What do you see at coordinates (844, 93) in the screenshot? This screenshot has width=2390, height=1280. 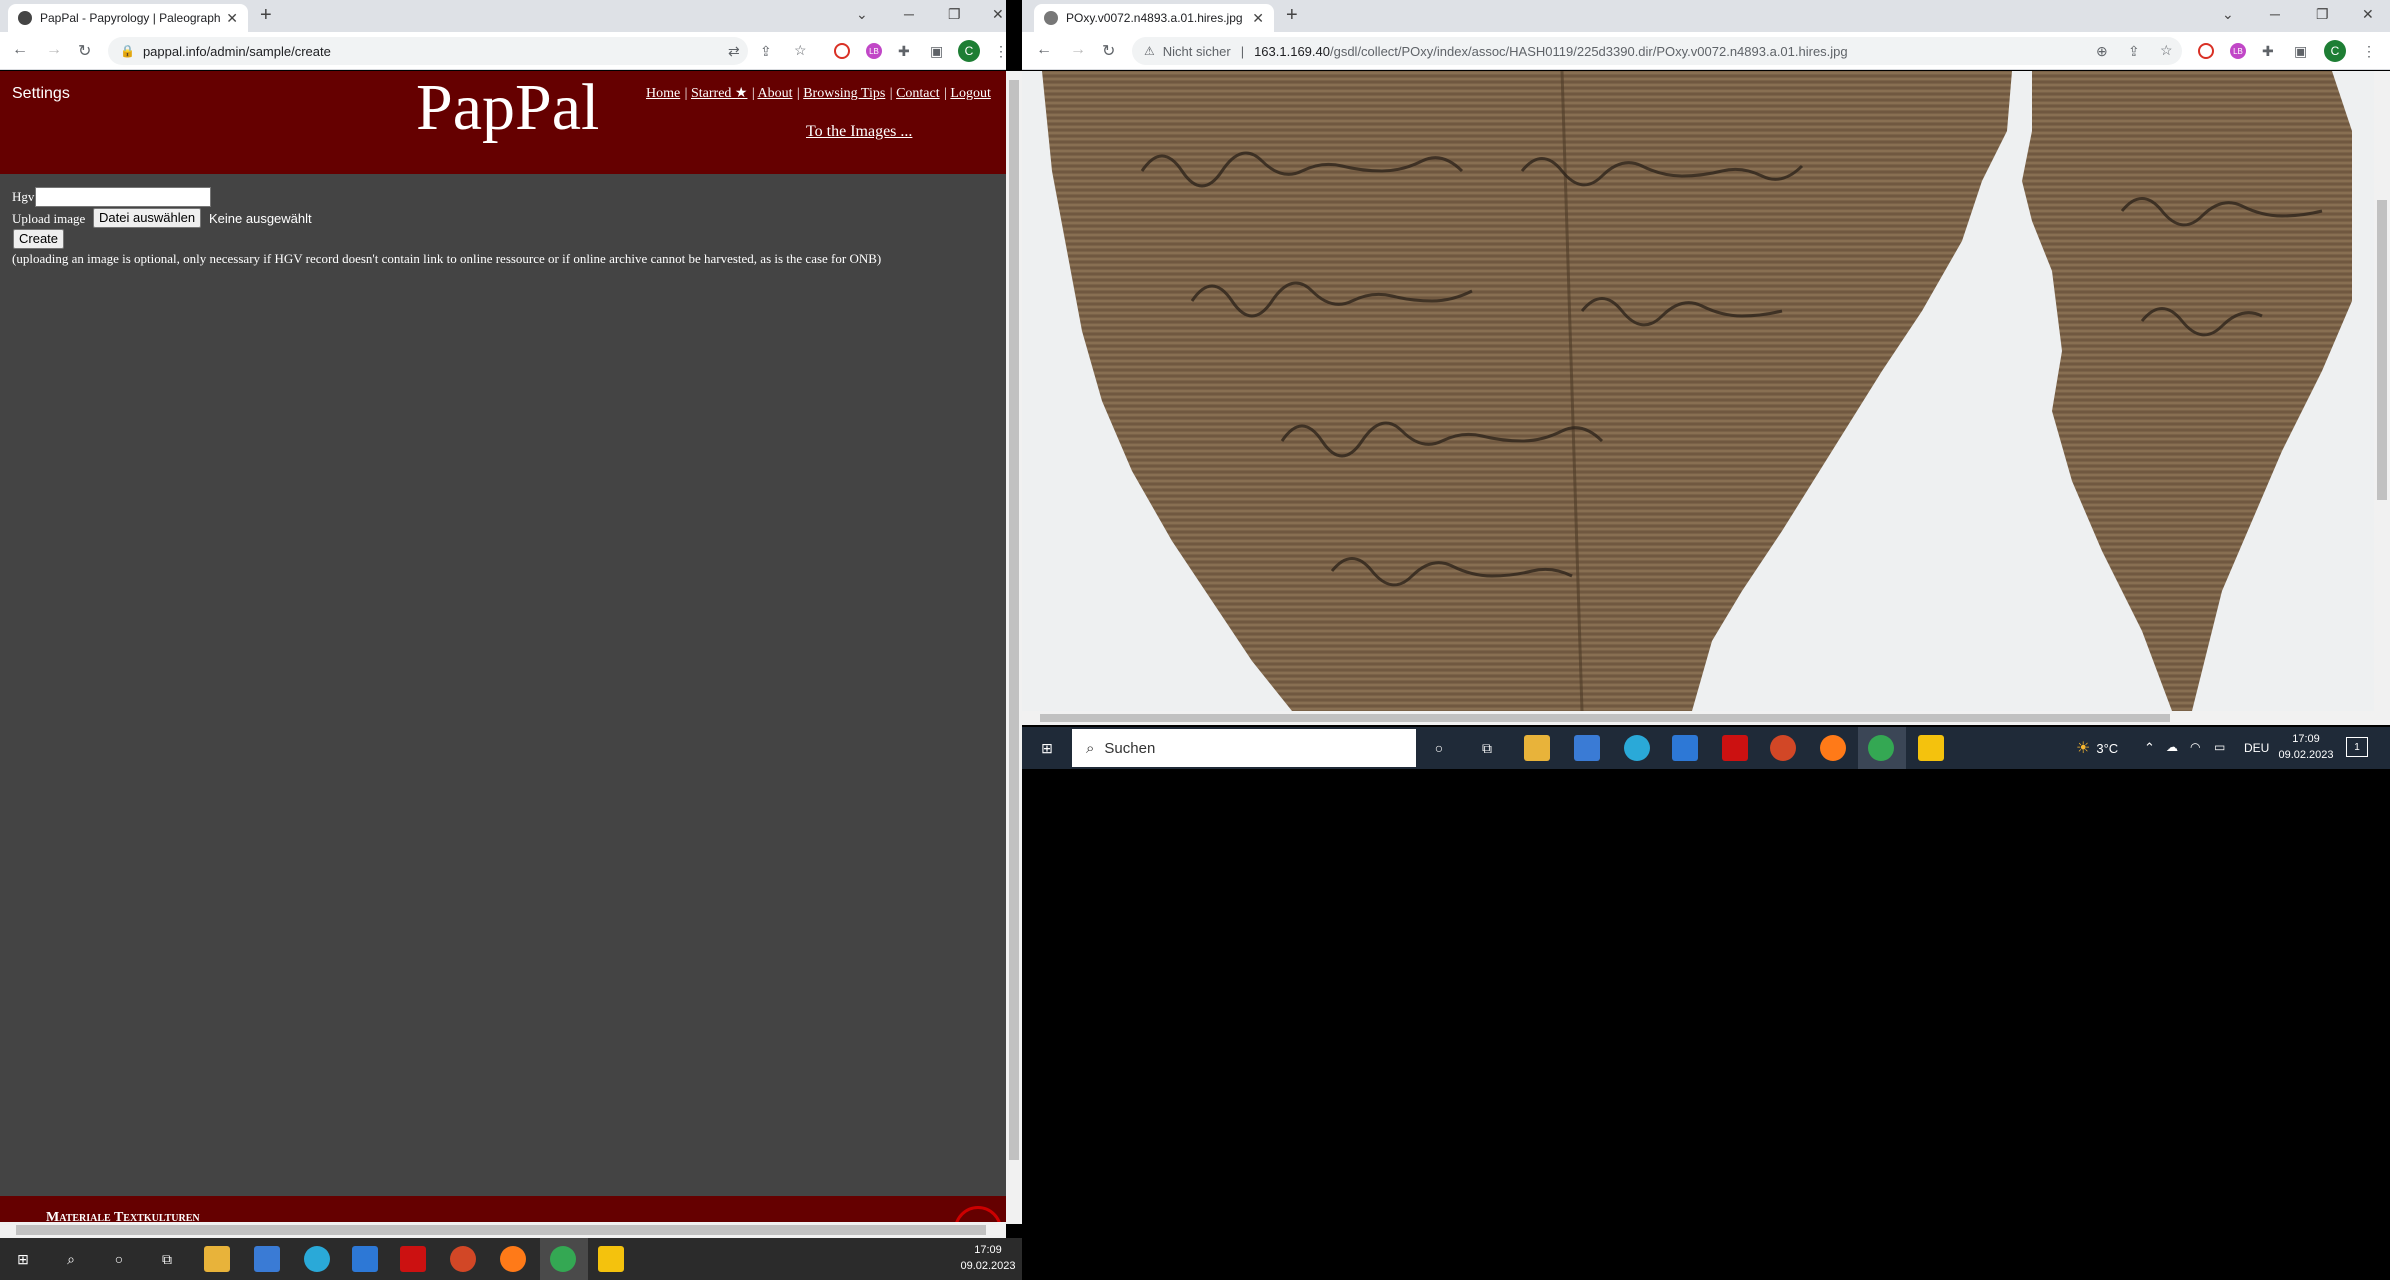 I see `nav-browsing-tips: Browsing Tips` at bounding box center [844, 93].